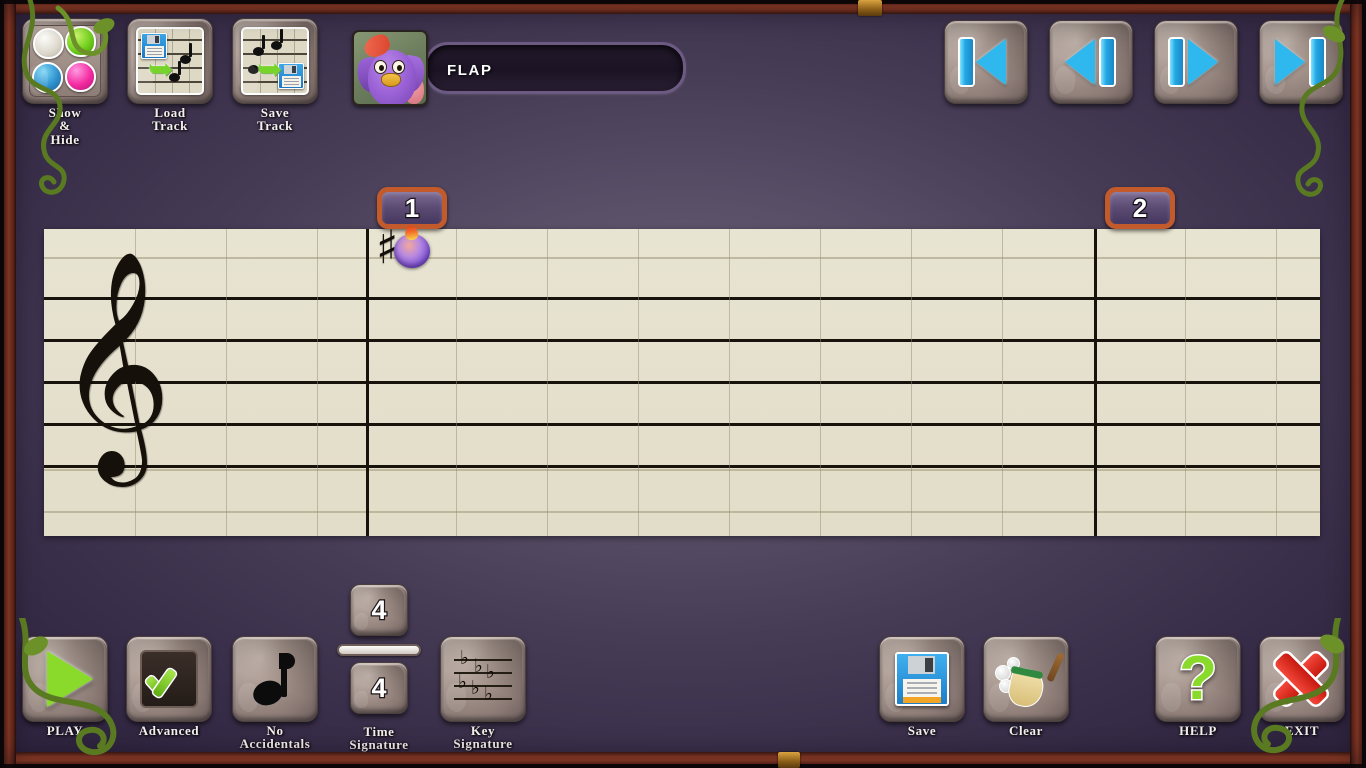  Describe the element at coordinates (1301, 679) in the screenshot. I see `red-x-icon` at that location.